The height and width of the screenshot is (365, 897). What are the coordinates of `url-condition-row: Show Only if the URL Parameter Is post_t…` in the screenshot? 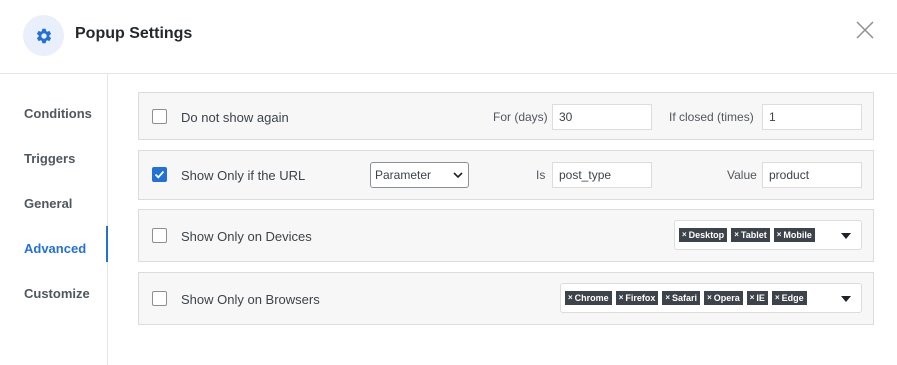 It's located at (506, 175).